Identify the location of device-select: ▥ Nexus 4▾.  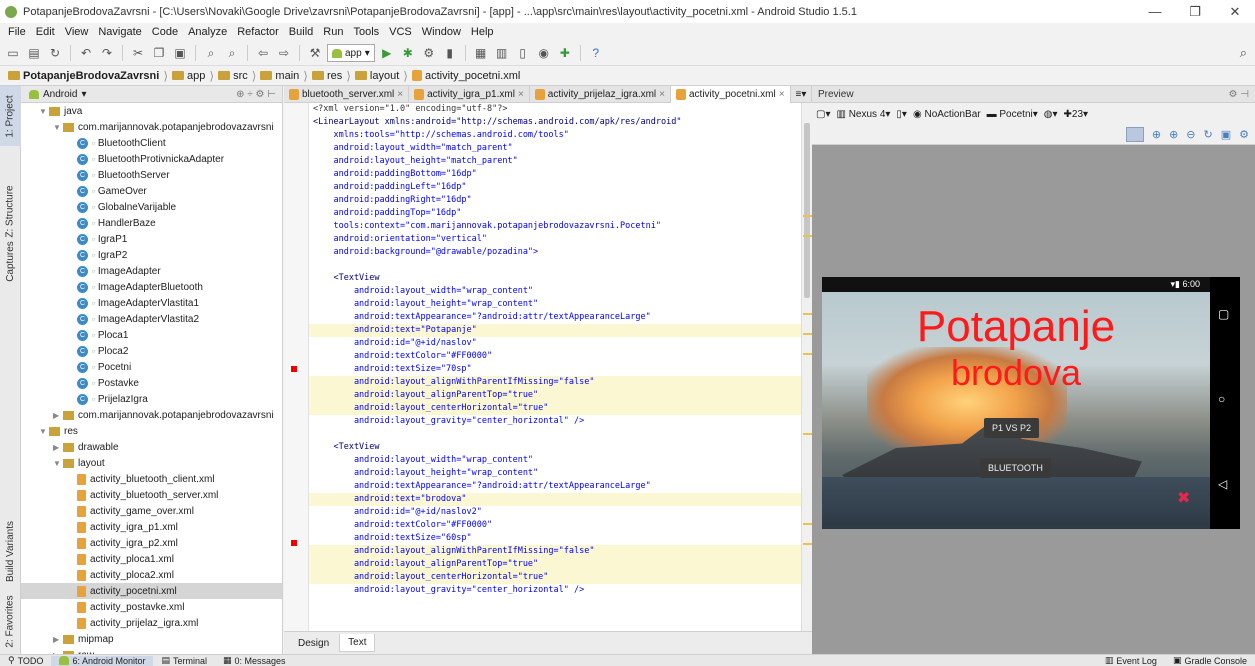
(863, 114).